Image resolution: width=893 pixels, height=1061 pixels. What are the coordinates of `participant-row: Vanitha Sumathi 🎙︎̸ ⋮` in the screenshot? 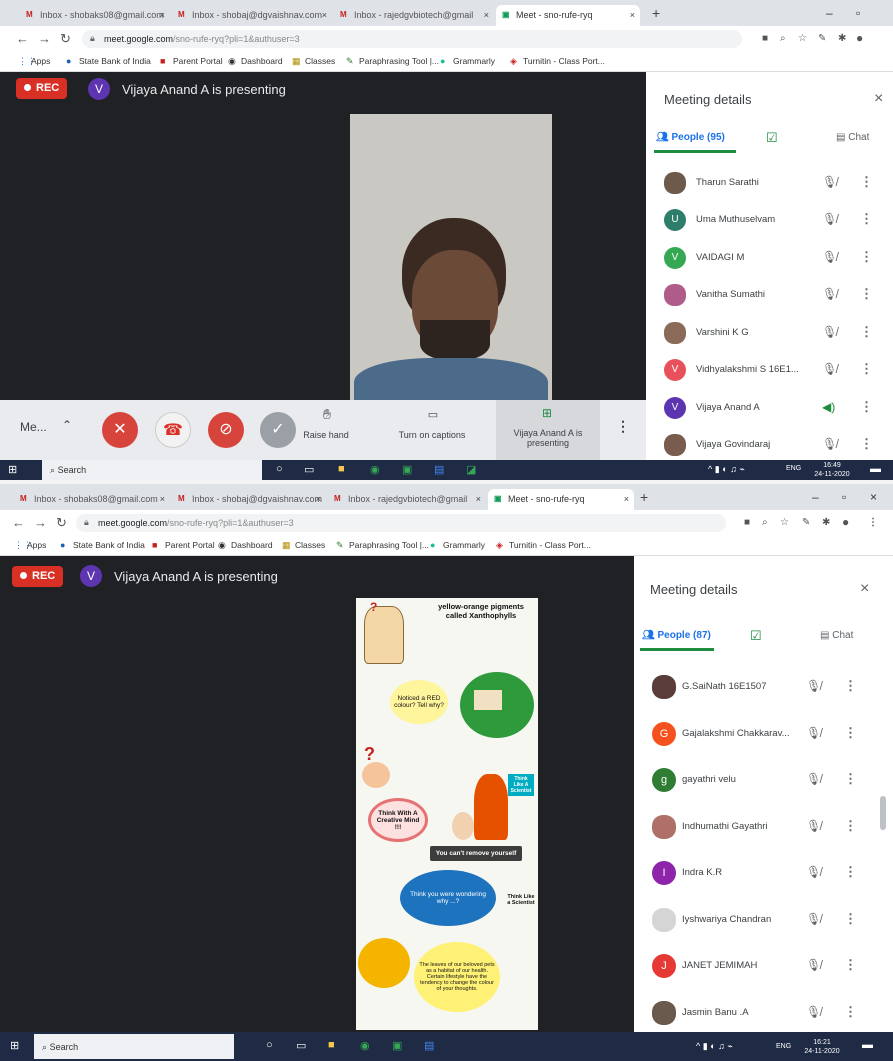 It's located at (769, 296).